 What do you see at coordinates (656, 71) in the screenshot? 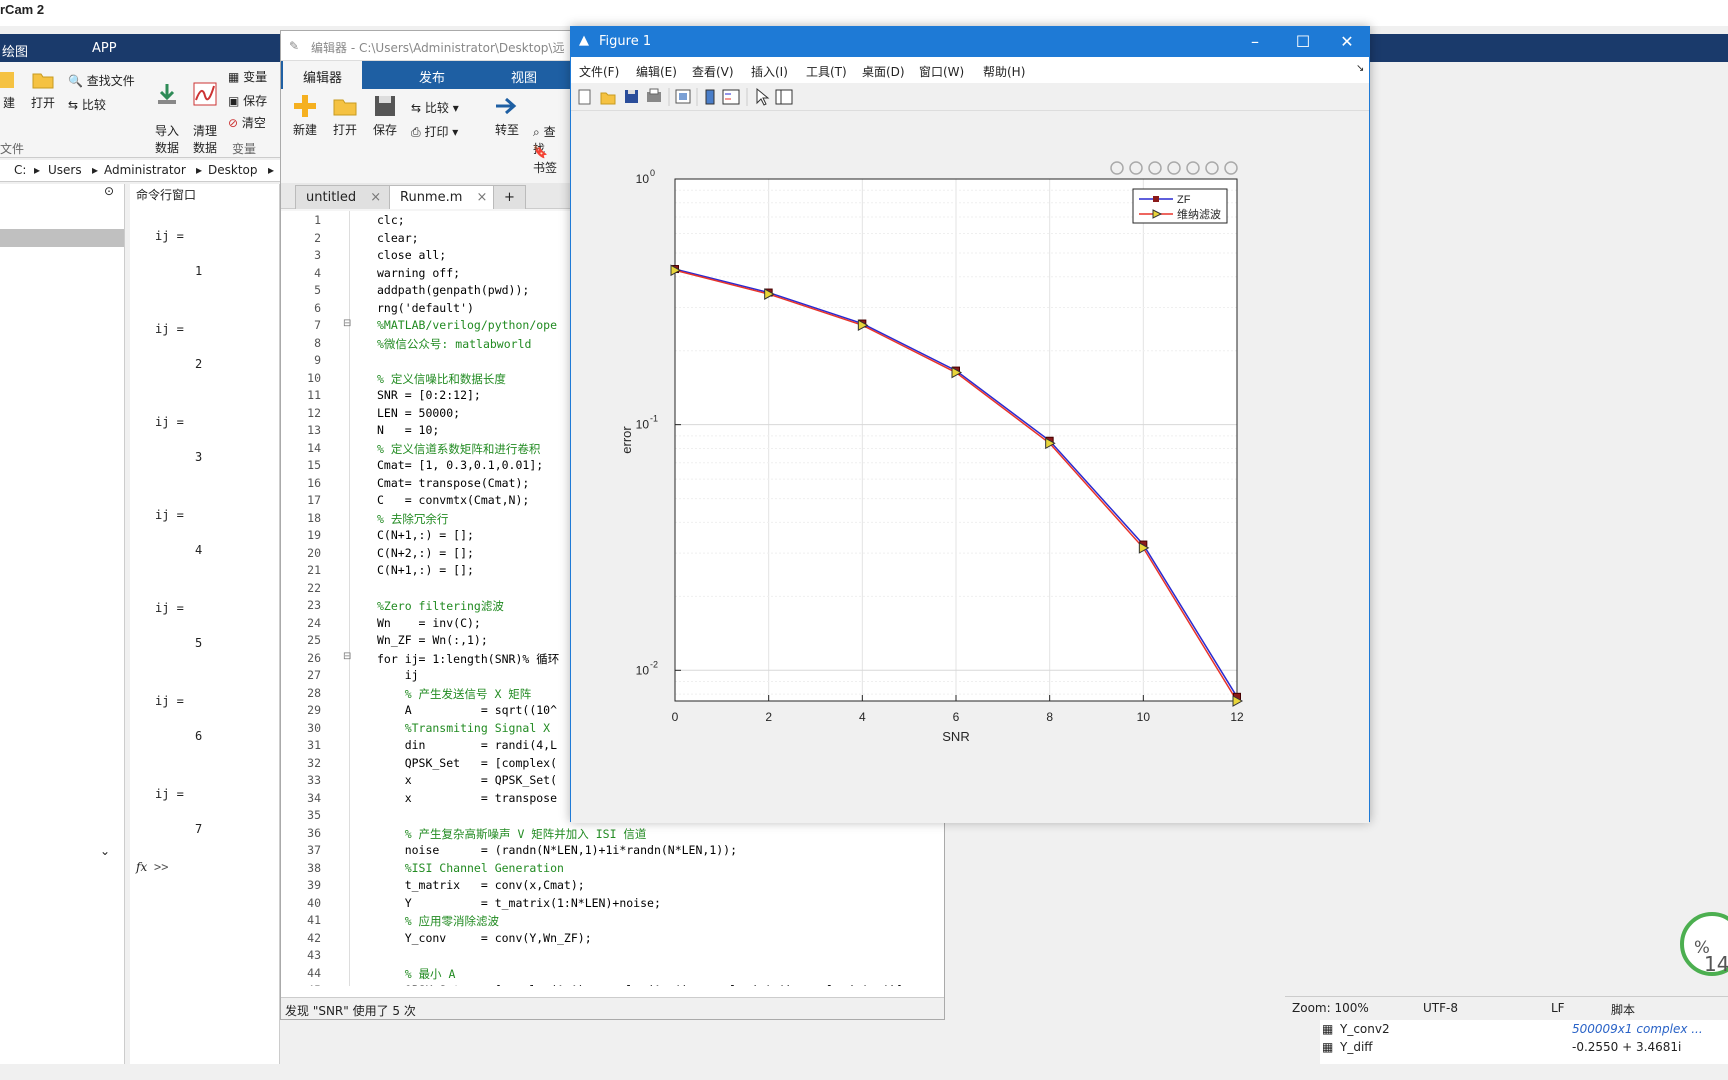
I see `menu-edit: 编辑(E)` at bounding box center [656, 71].